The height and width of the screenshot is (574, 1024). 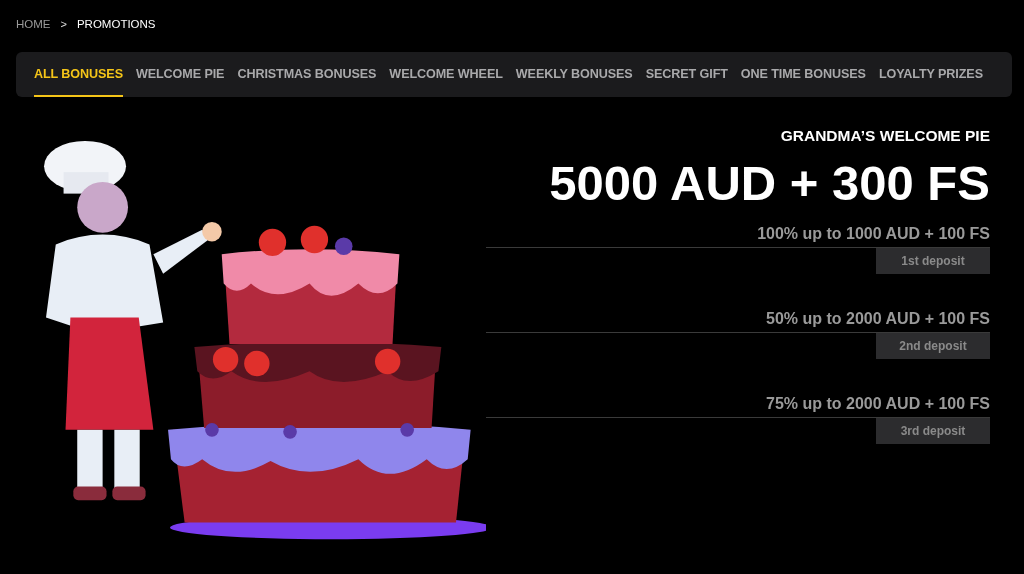 I want to click on deposit-label: 3rd deposit, so click(x=933, y=430).